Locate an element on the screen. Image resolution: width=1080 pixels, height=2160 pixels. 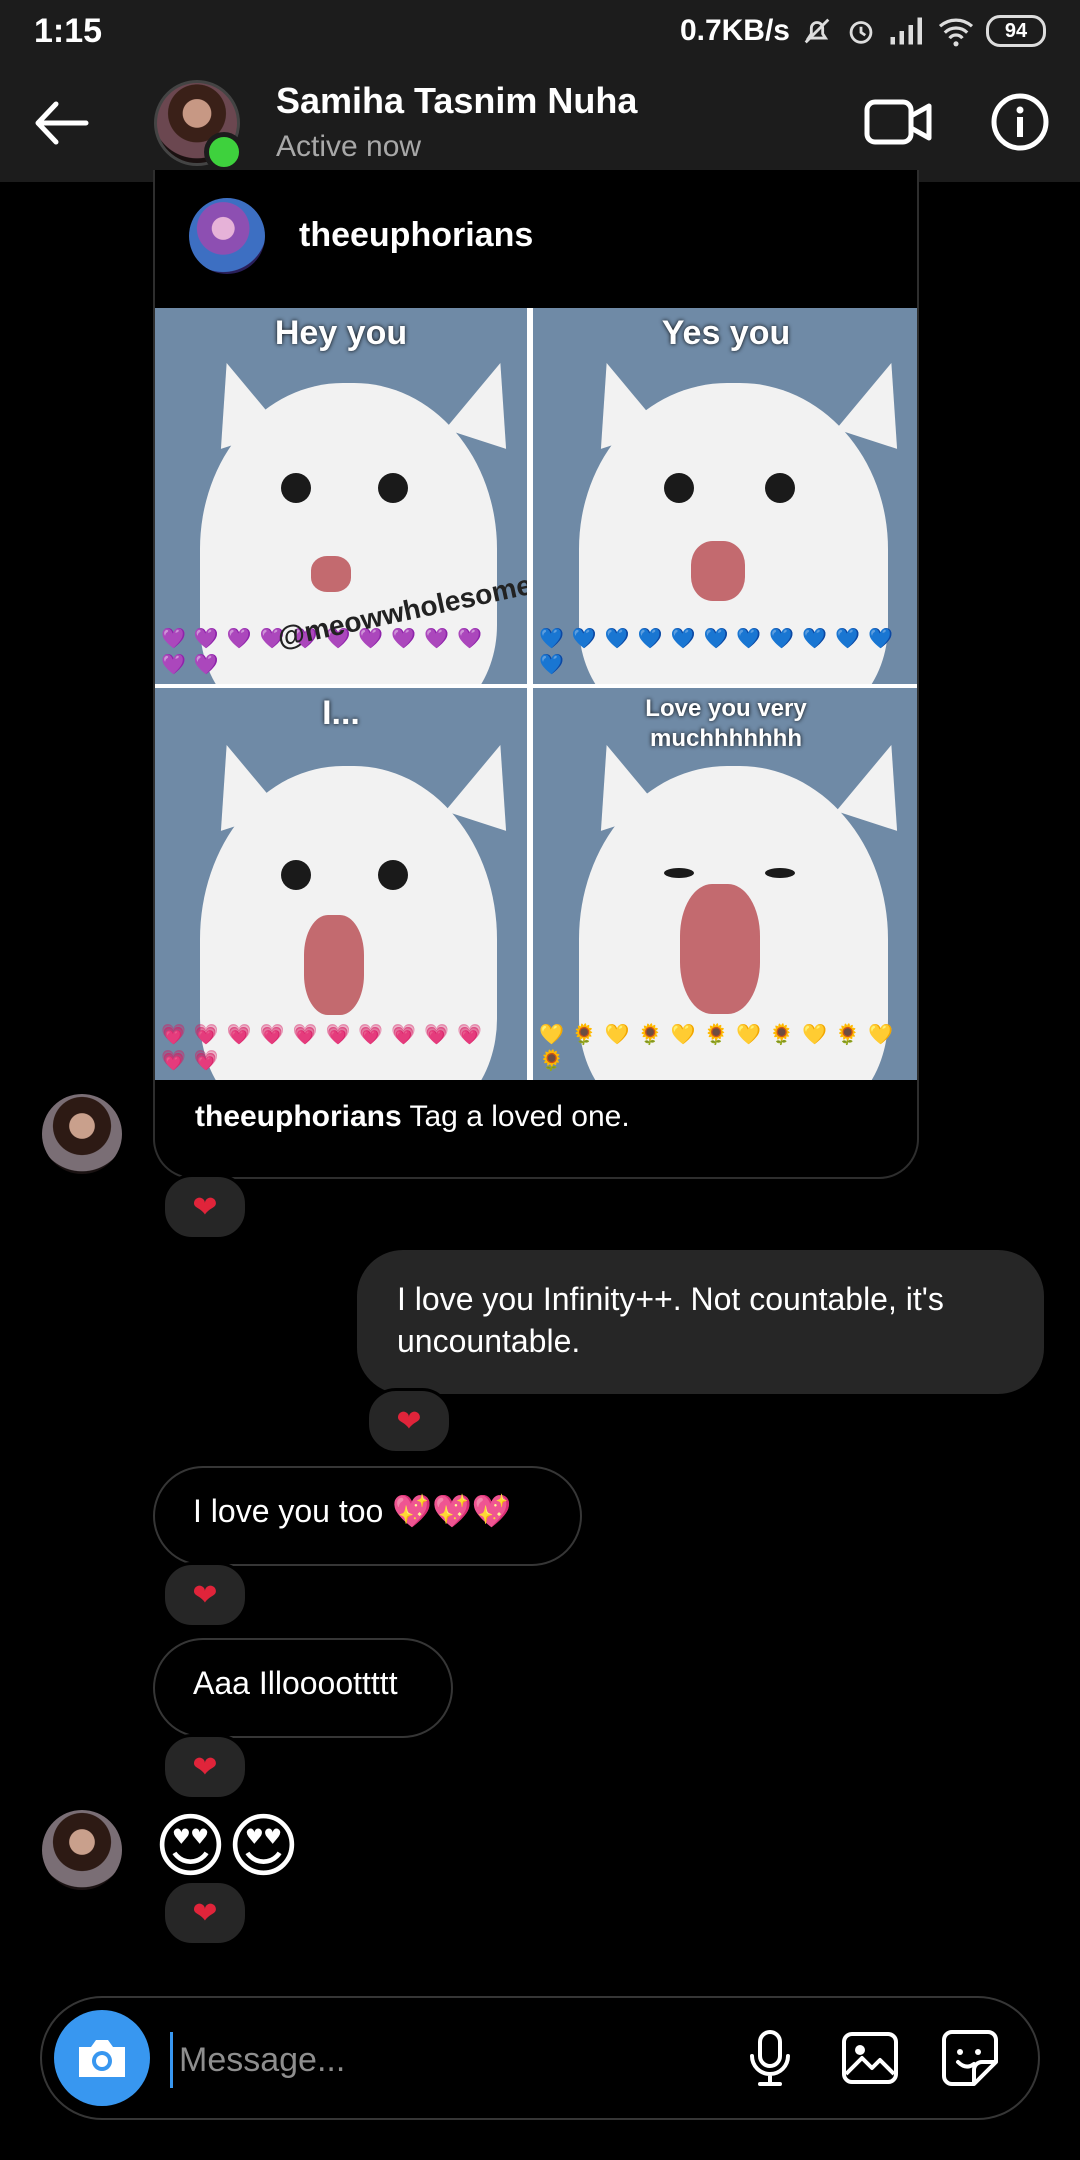
battery-icon: 94 is located at coordinates (1016, 31).